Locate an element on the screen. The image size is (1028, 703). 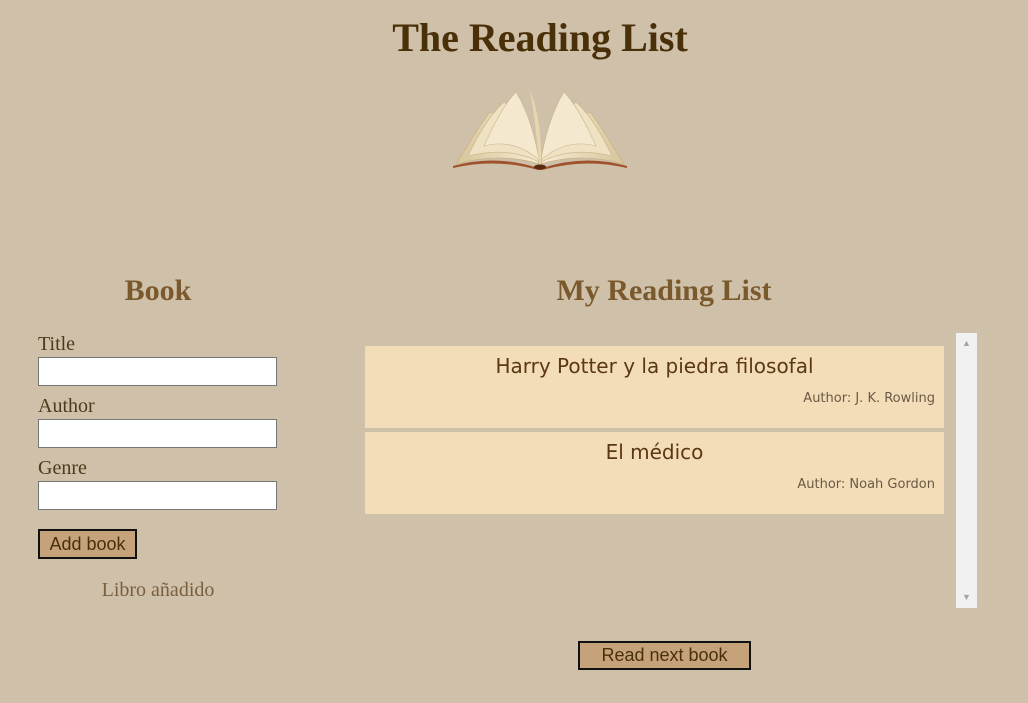
book-author: Author: J. K. Rowling is located at coordinates (869, 398).